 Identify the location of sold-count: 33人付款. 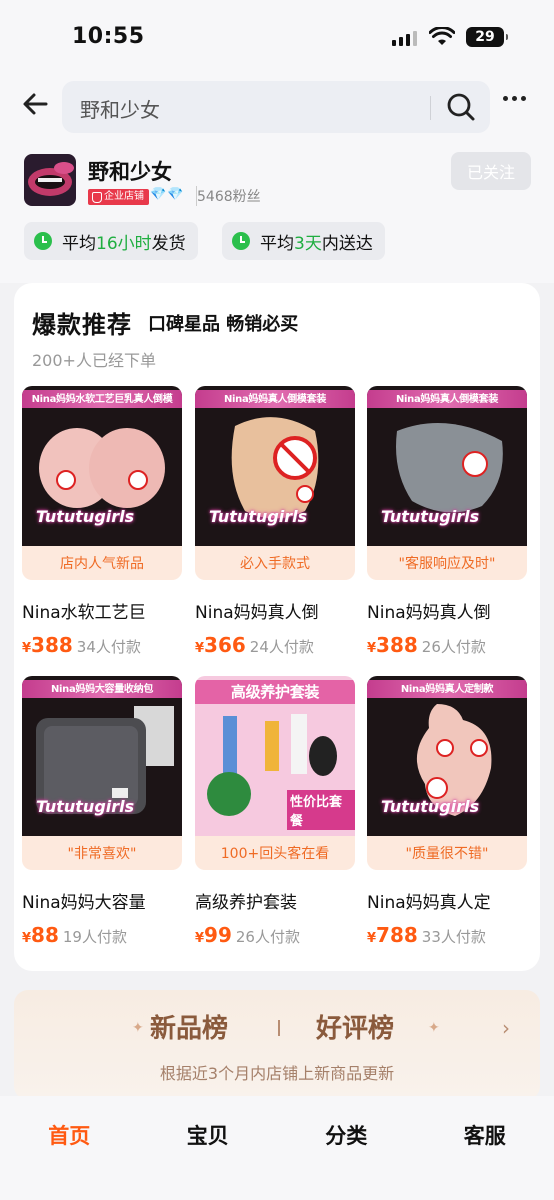
(453, 937).